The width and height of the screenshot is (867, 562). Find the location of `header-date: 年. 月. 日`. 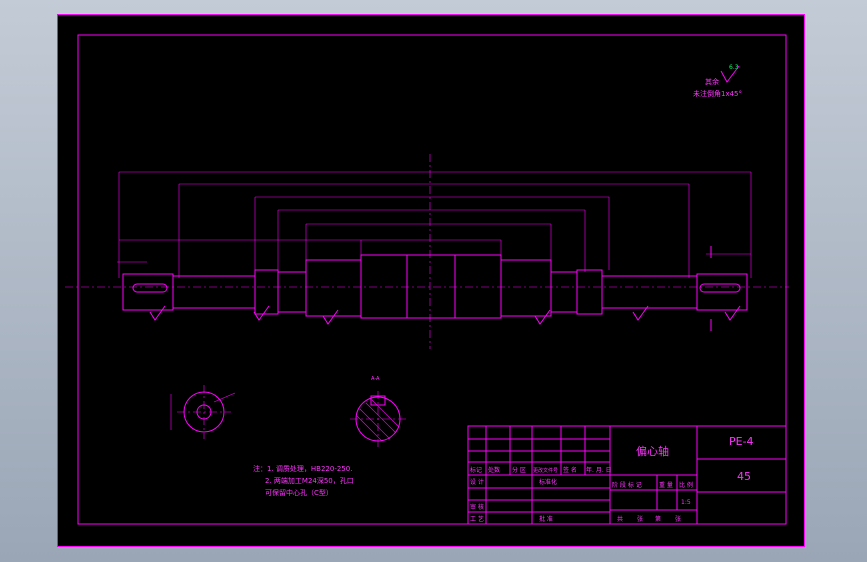

header-date: 年. 月. 日 is located at coordinates (599, 470).